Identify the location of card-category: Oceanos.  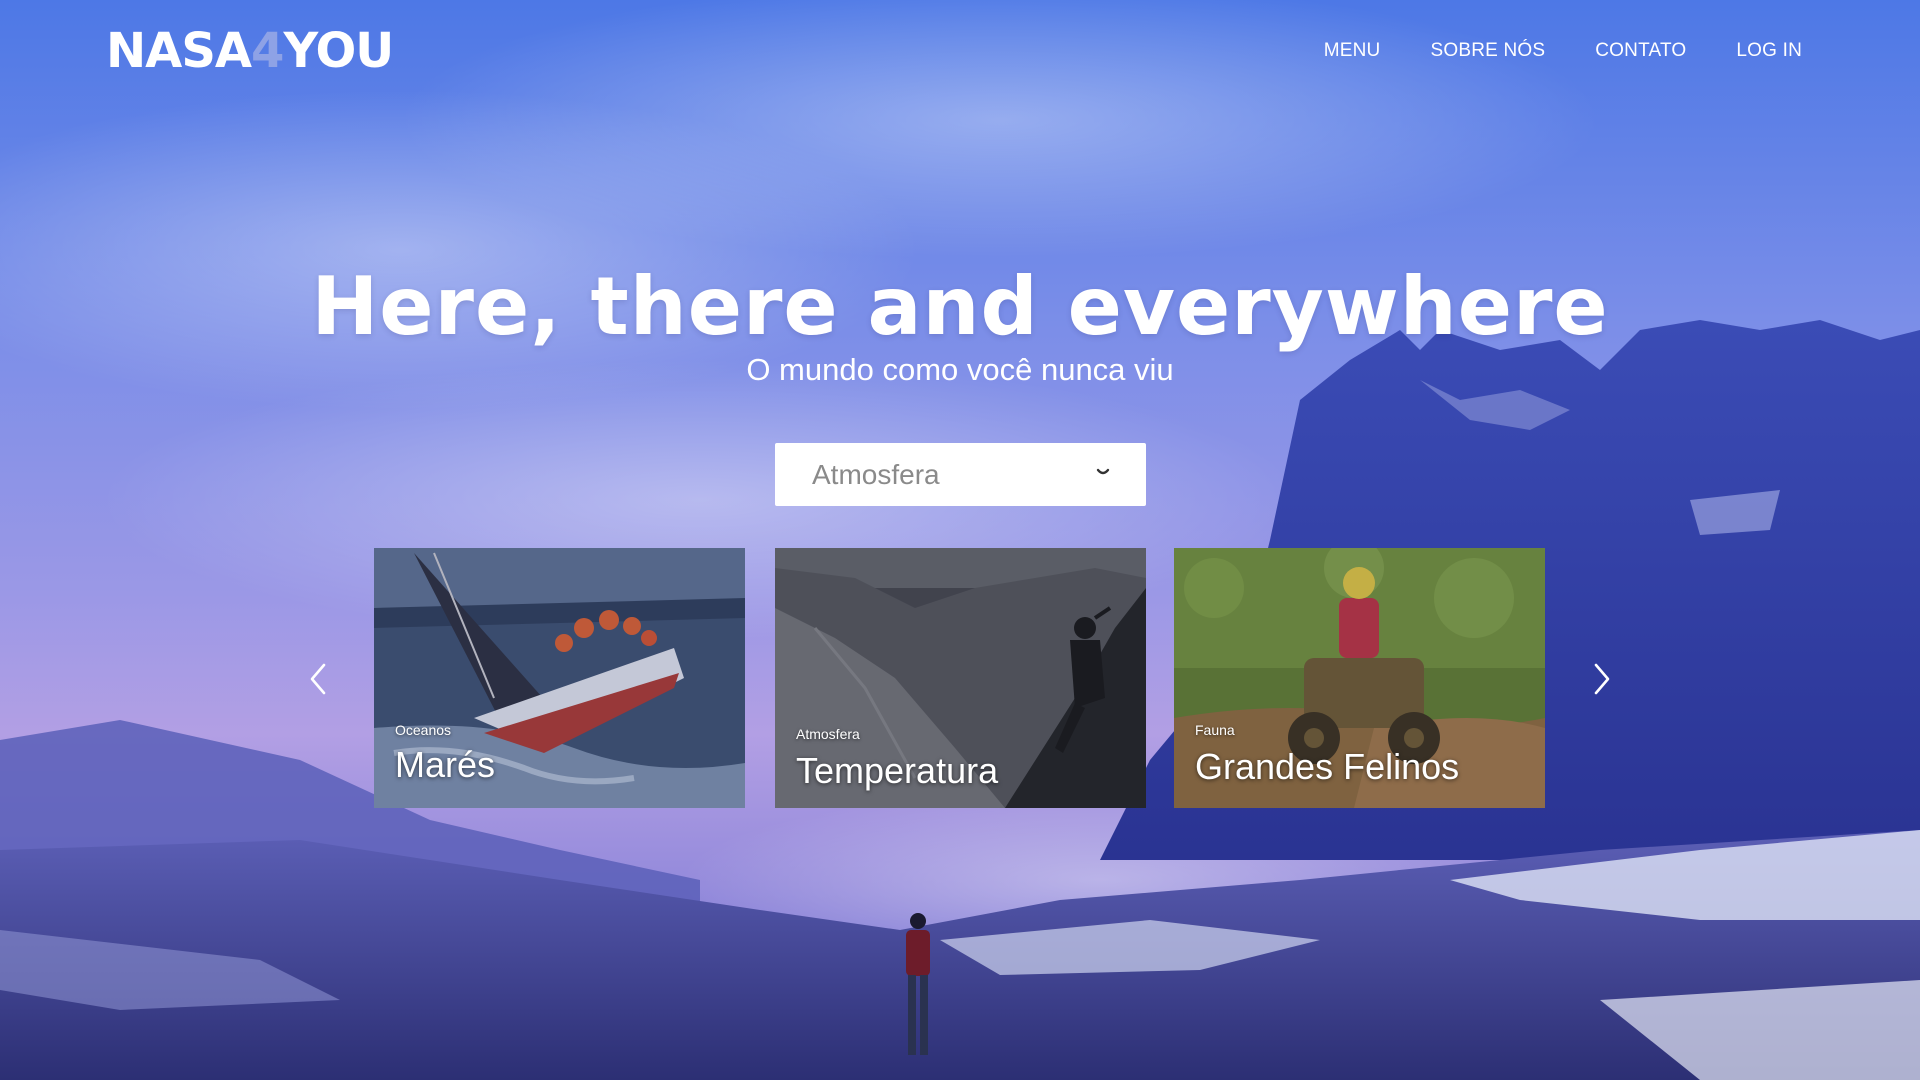
(423, 730).